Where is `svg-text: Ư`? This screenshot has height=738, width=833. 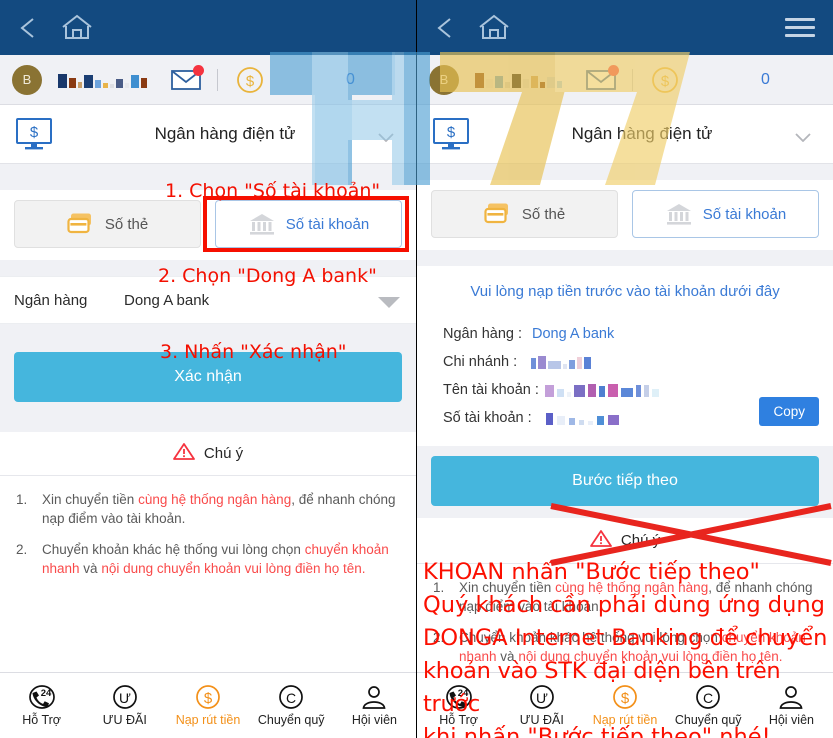 svg-text: Ư is located at coordinates (125, 698).